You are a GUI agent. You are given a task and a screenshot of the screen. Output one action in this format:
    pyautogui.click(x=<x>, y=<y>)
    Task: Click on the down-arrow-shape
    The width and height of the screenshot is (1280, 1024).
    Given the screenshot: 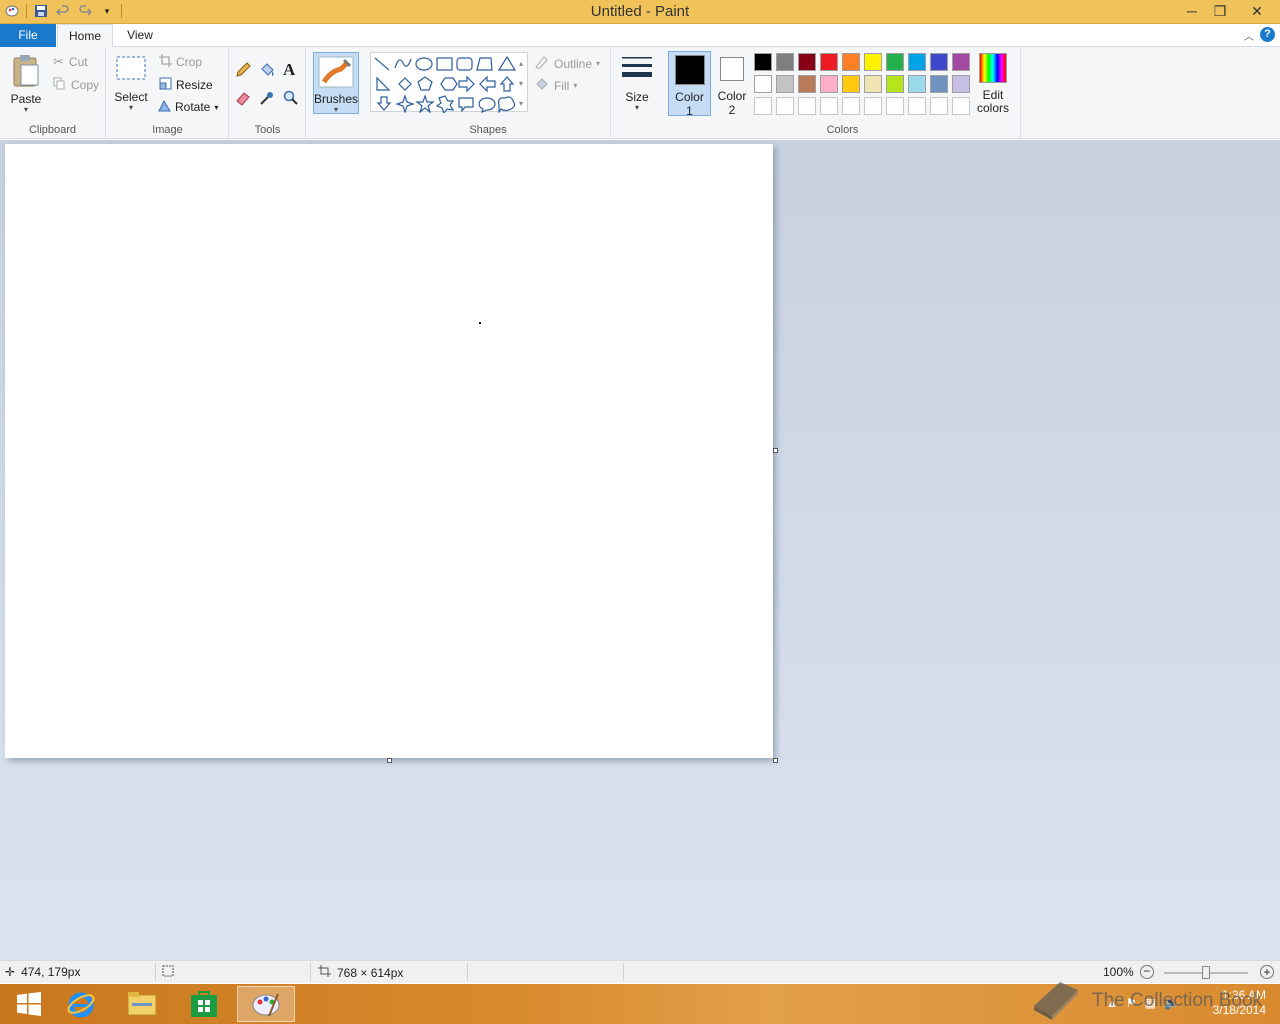 What is the action you would take?
    pyautogui.click(x=384, y=103)
    